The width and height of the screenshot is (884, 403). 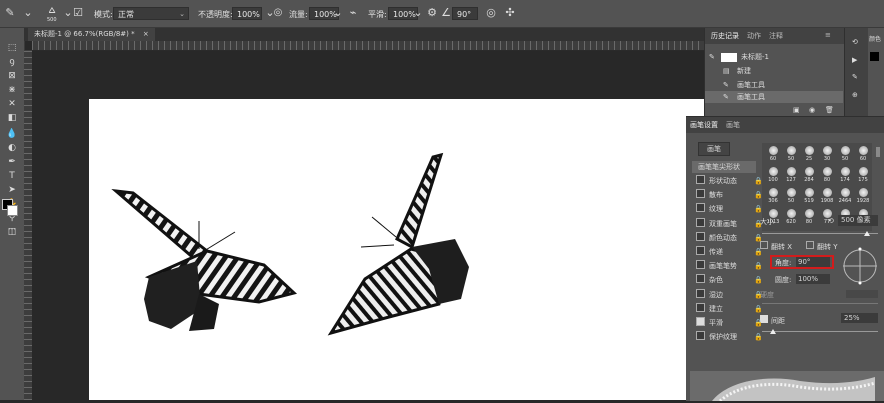 What do you see at coordinates (831, 221) in the screenshot?
I see `reset-size-icon: ⟲` at bounding box center [831, 221].